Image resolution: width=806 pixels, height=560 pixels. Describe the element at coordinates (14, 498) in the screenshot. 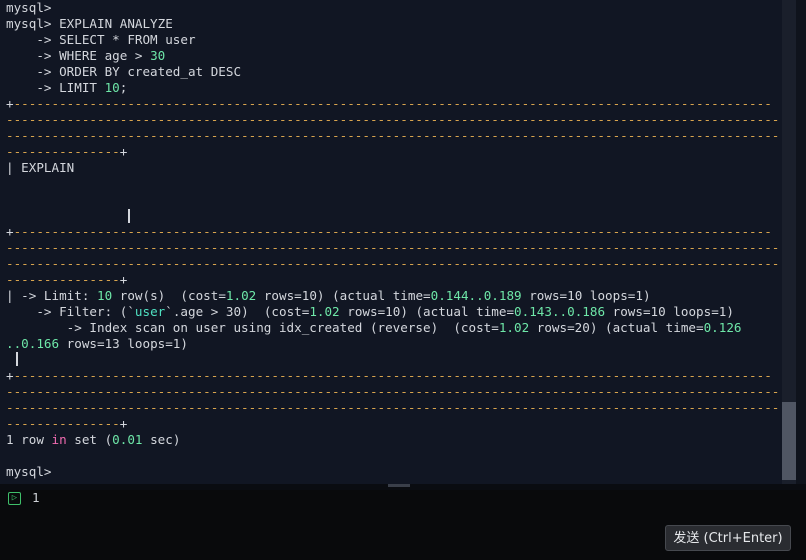

I see `prompt-icon: ▷` at that location.